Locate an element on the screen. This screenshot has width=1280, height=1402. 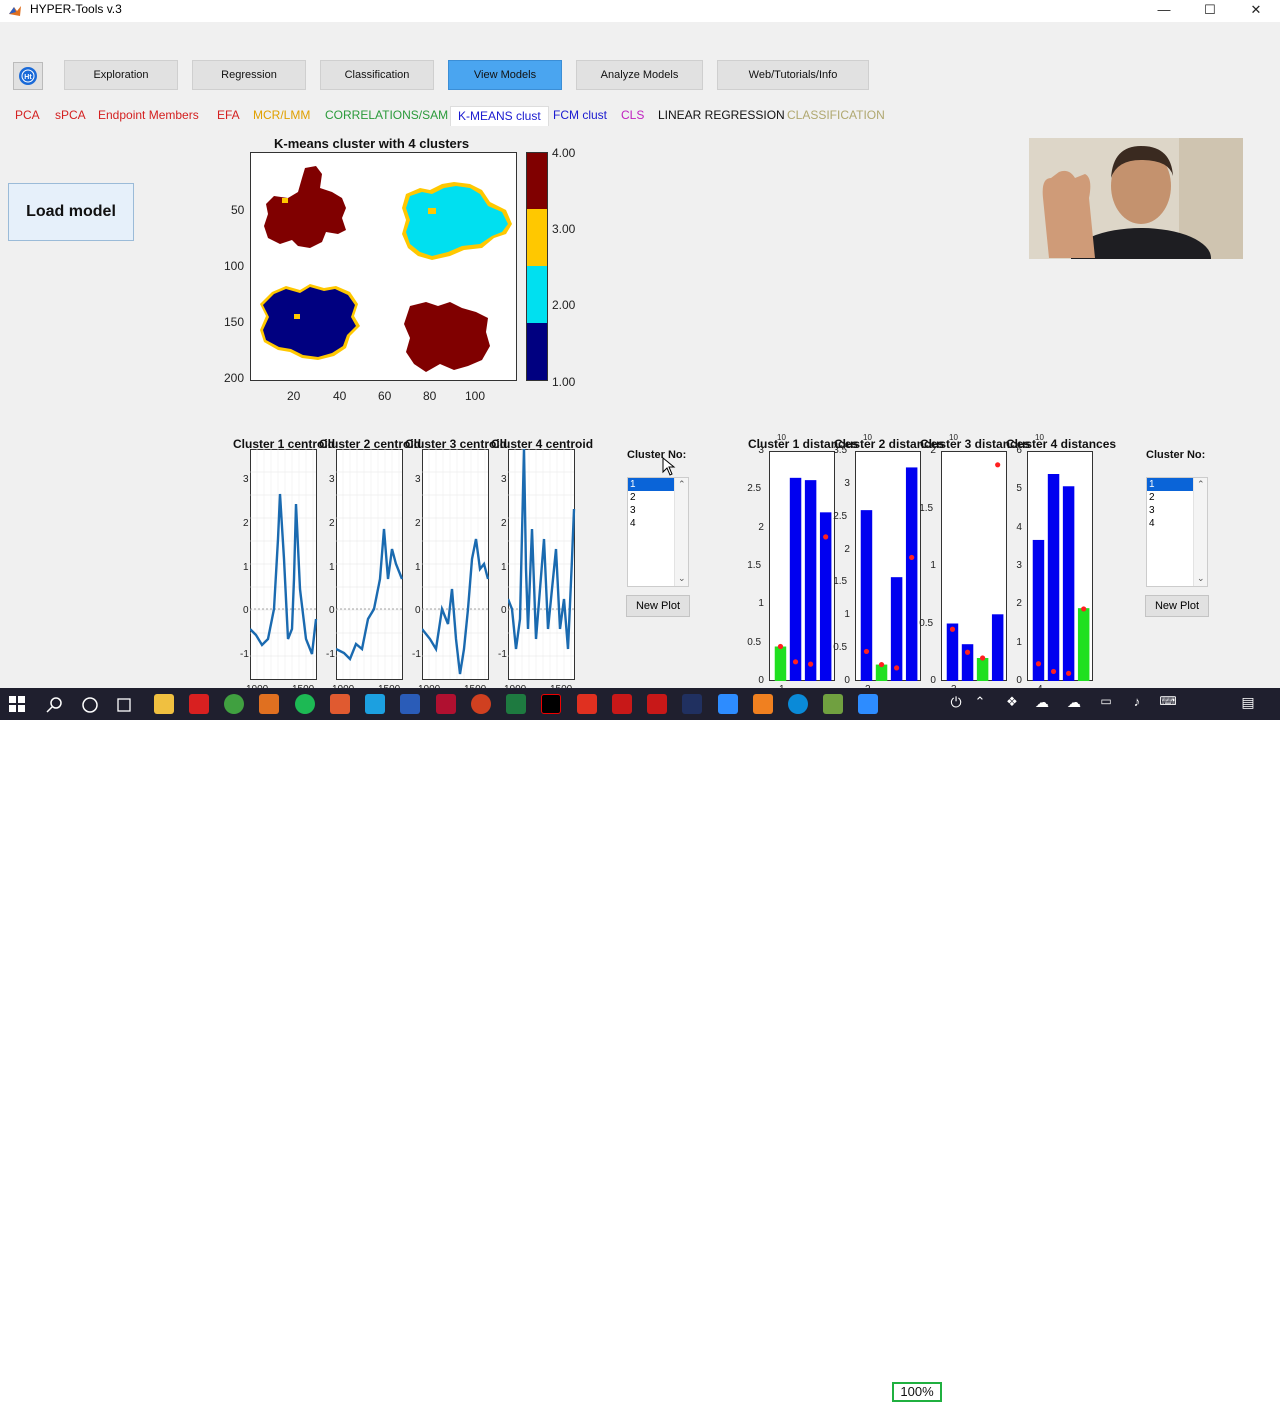
task-view-icon is located at coordinates (125, 705).